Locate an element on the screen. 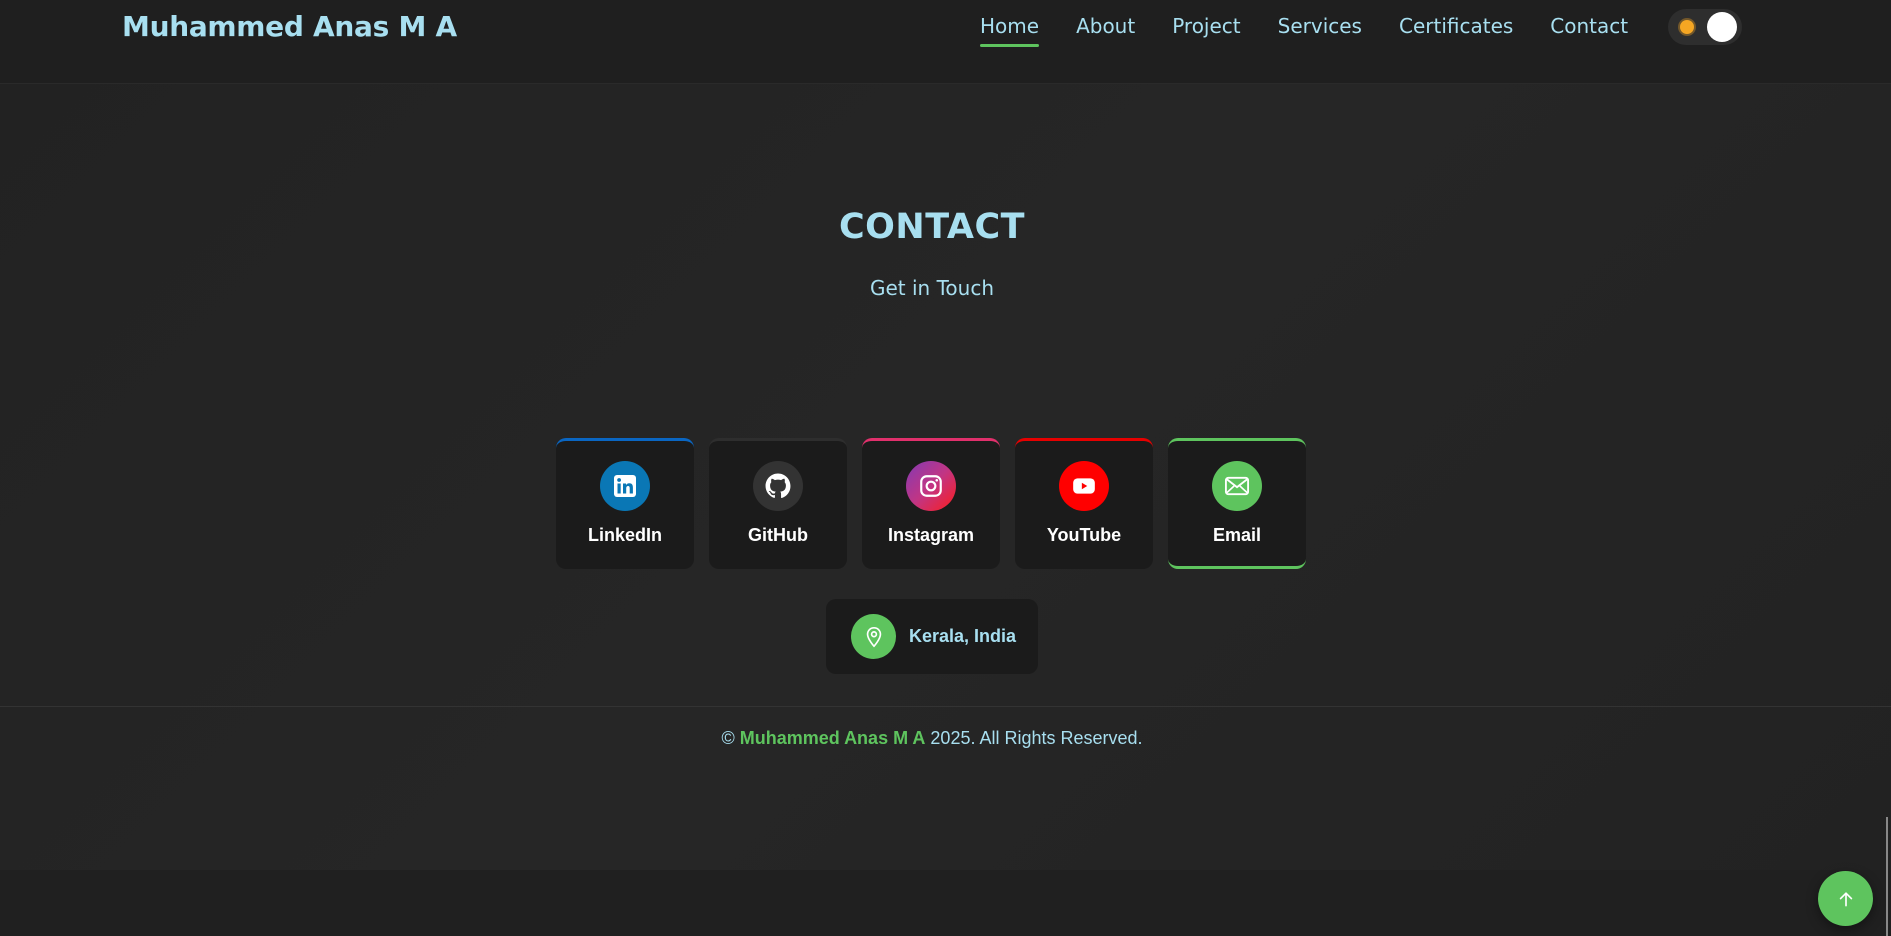 This screenshot has height=936, width=1891. footer-divider is located at coordinates (945, 706).